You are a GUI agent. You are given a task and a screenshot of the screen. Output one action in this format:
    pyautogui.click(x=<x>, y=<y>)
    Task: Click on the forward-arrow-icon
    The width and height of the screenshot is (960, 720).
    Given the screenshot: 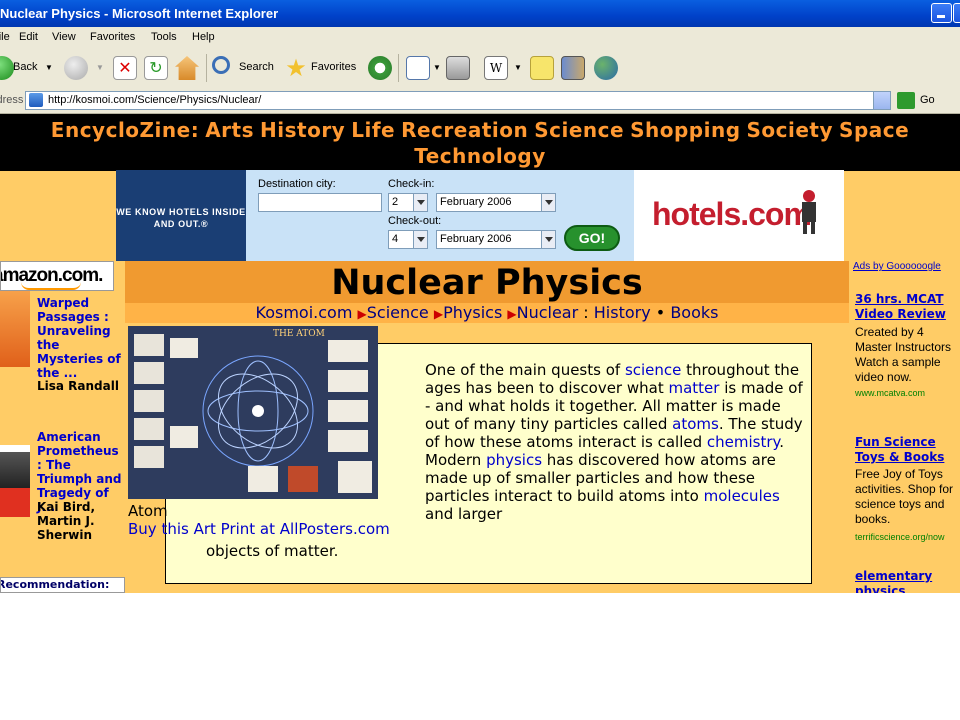 What is the action you would take?
    pyautogui.click(x=76, y=68)
    